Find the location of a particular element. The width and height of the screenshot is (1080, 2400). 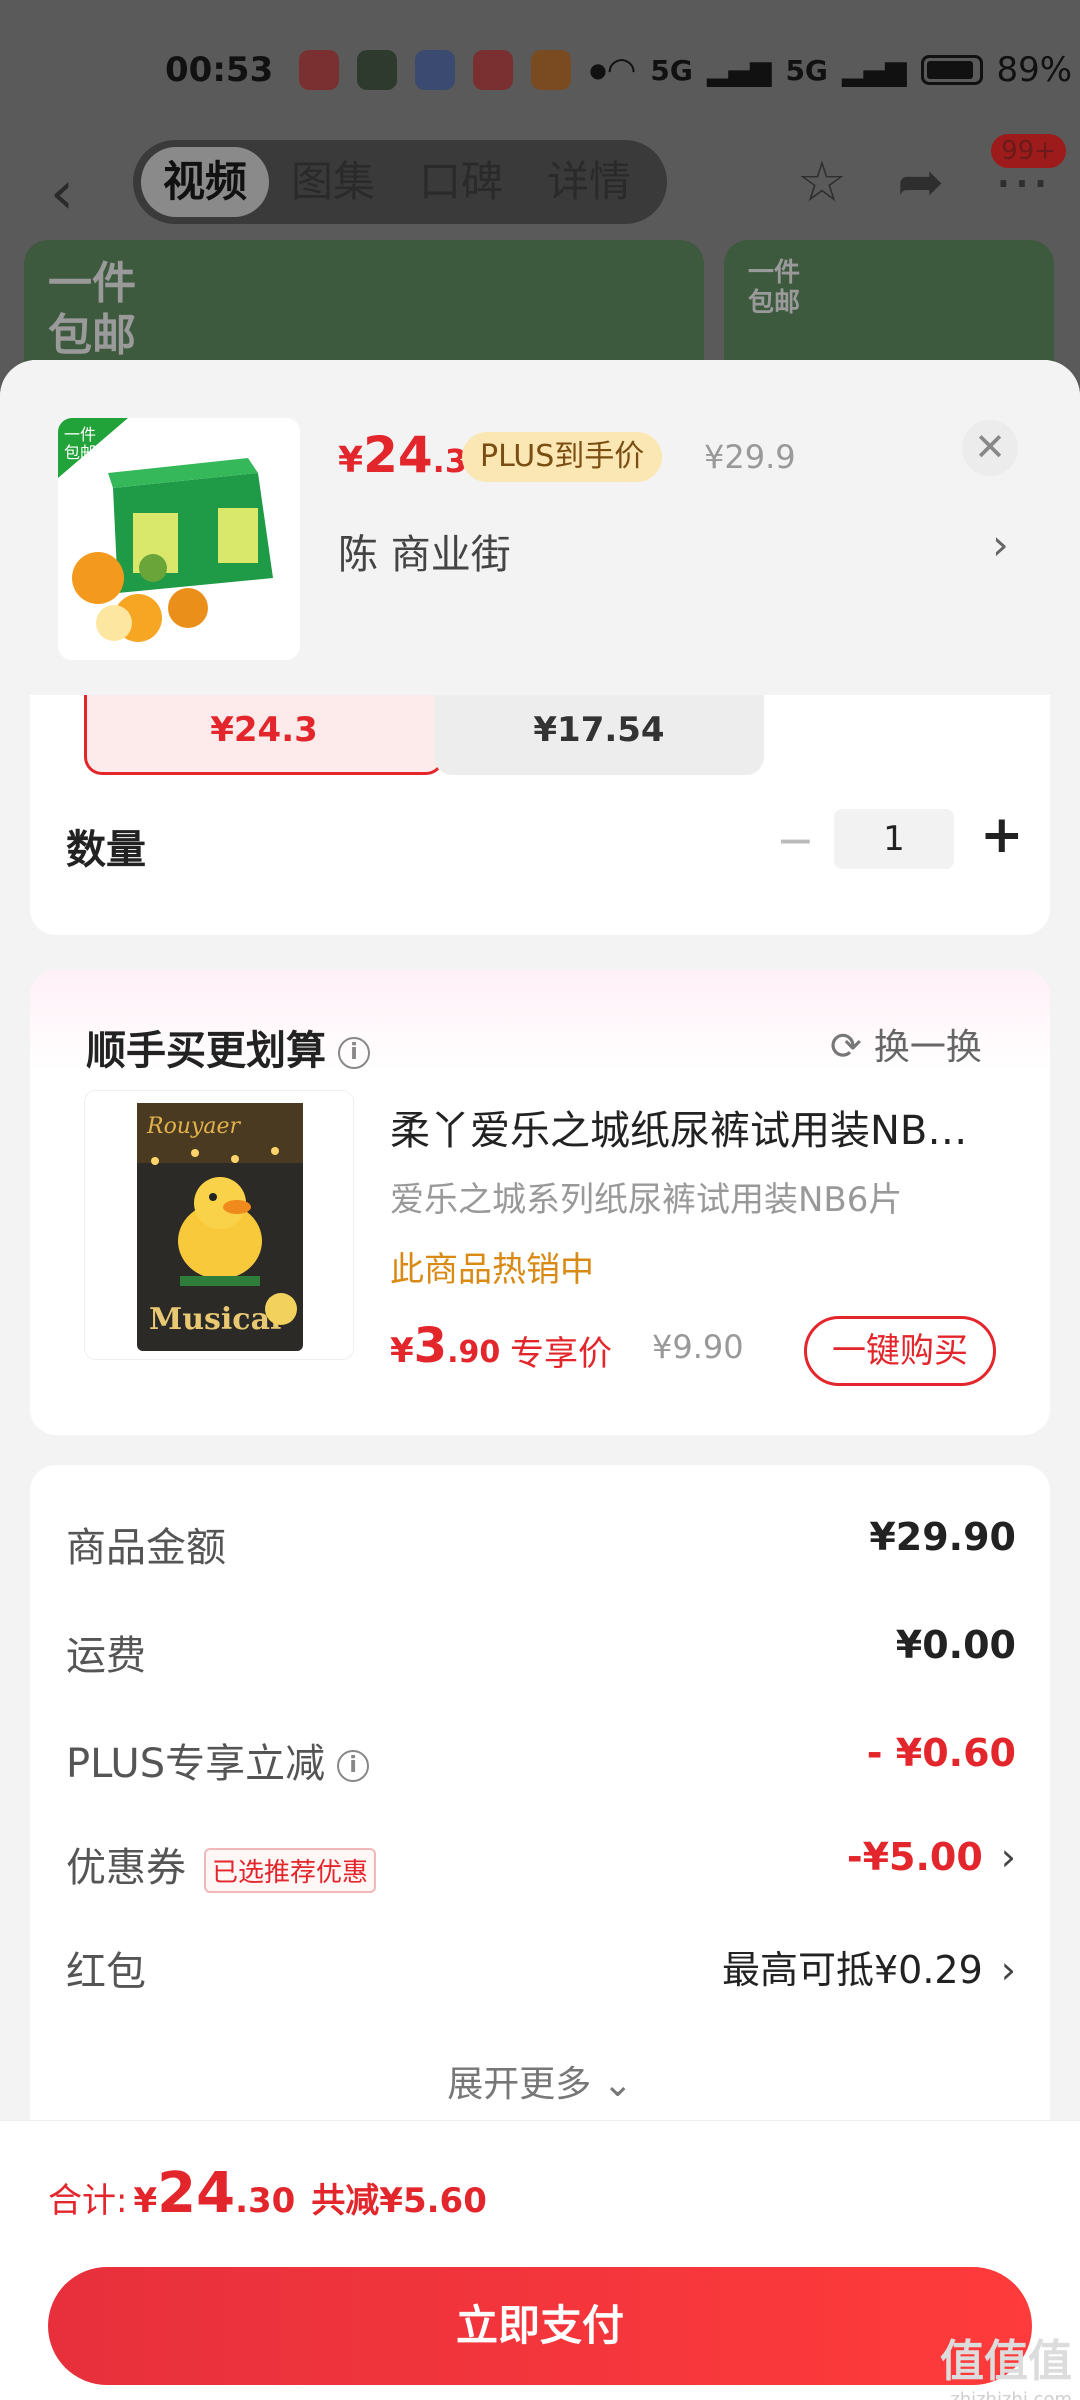

status-time: 00:53 is located at coordinates (219, 70).